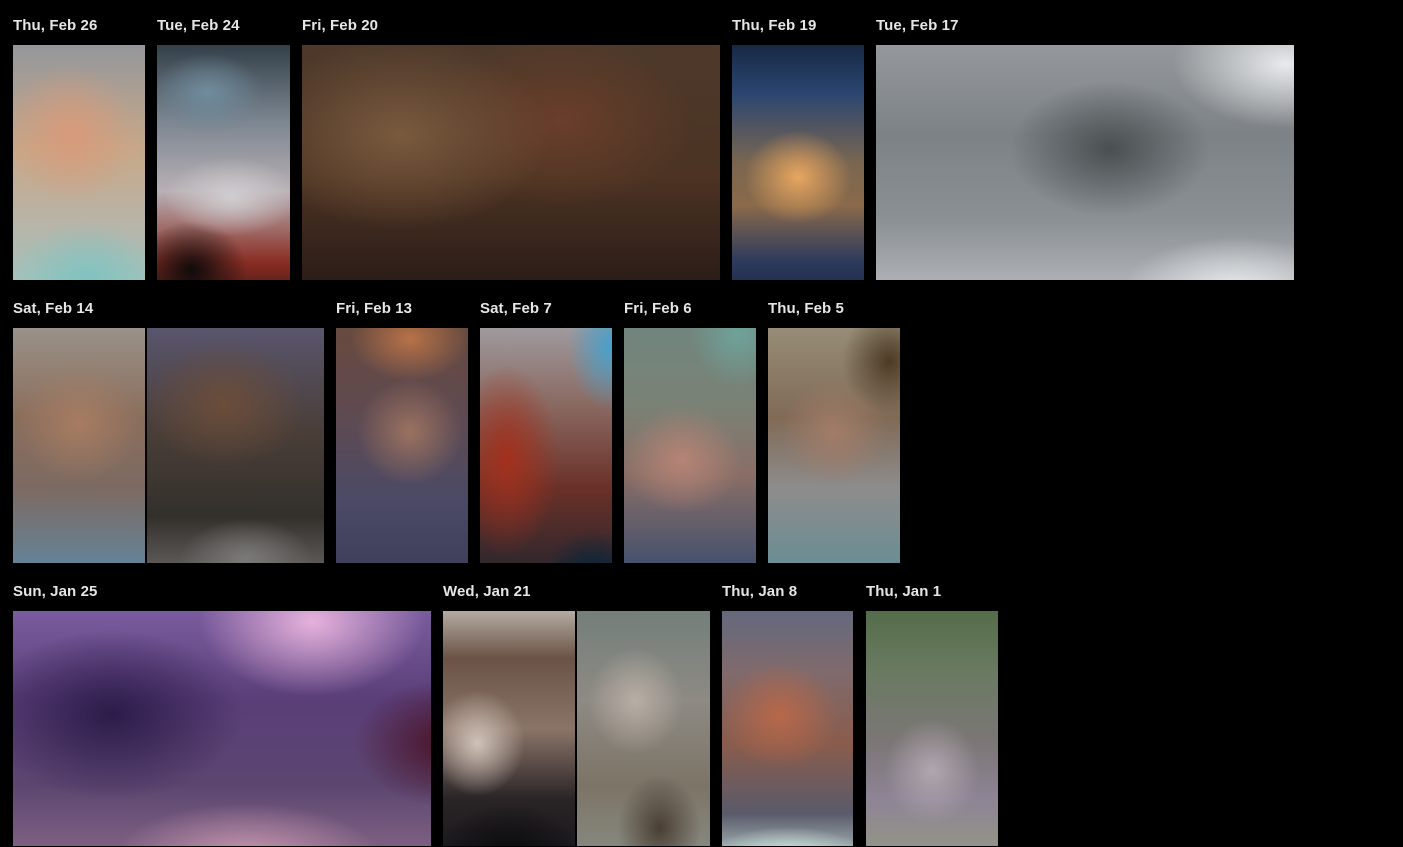 This screenshot has width=1403, height=847. What do you see at coordinates (760, 591) in the screenshot?
I see `date-header: Thu, Jan 8` at bounding box center [760, 591].